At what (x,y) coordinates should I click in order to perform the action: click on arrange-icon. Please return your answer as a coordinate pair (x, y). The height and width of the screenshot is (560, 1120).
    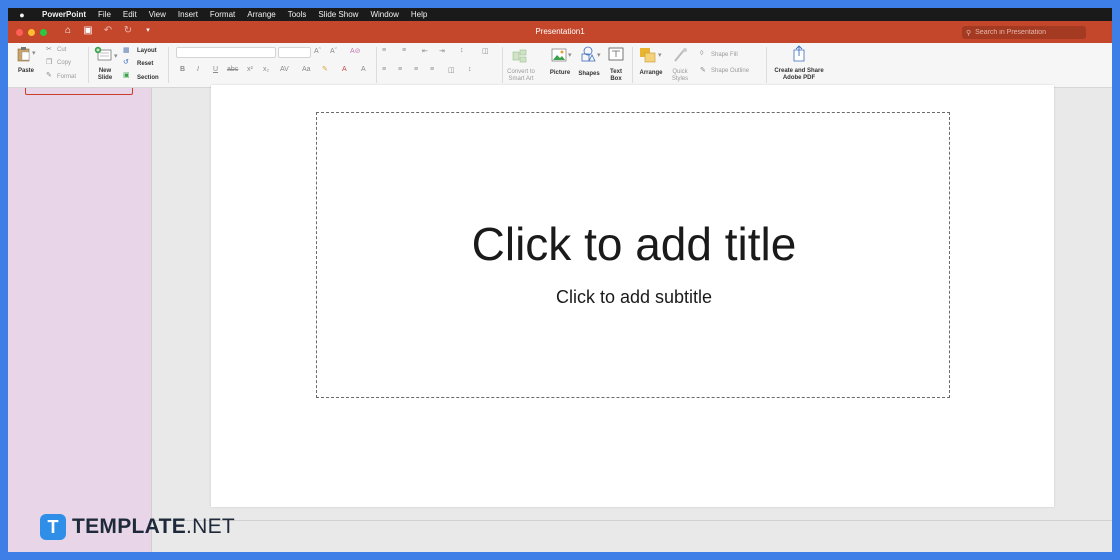
    Looking at the image, I should click on (648, 55).